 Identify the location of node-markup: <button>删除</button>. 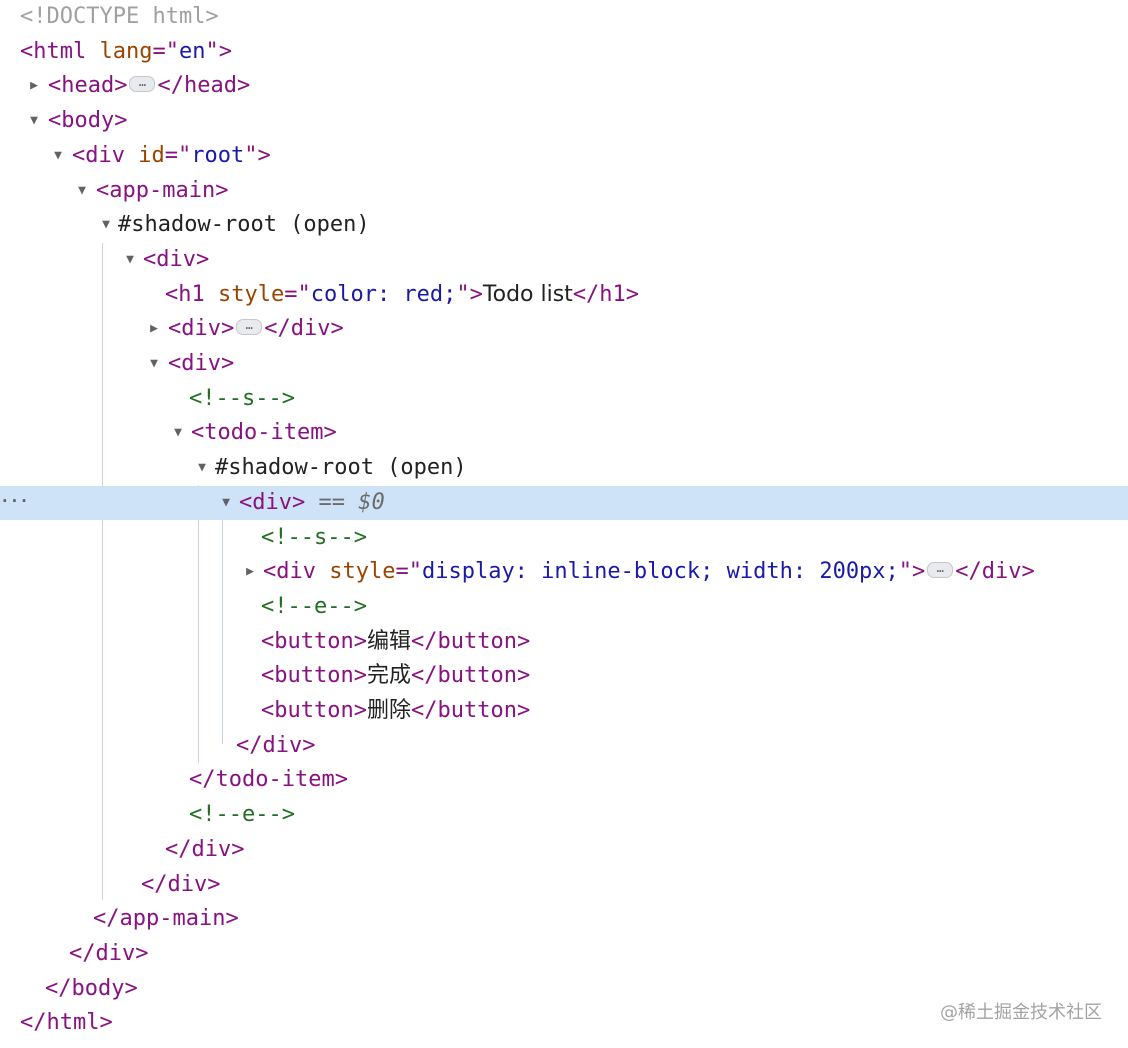
(395, 711).